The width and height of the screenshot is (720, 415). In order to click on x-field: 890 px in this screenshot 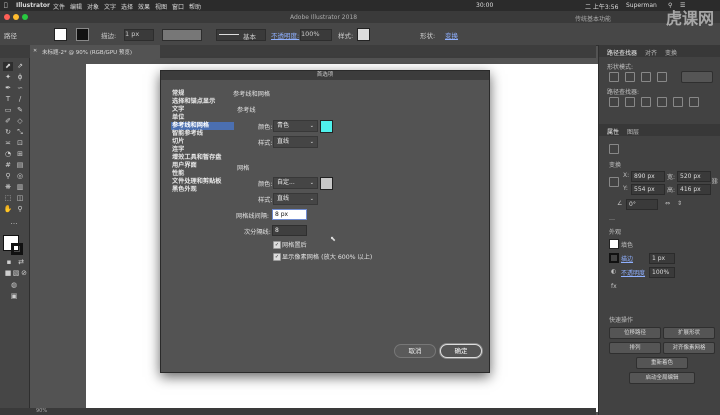, I will do `click(648, 176)`.